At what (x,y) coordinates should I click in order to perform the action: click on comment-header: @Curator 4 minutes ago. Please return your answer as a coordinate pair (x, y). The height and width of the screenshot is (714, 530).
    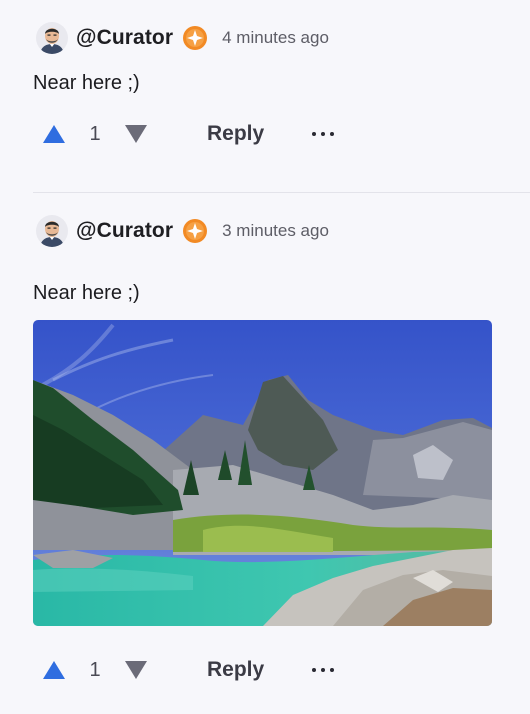
    Looking at the image, I should click on (182, 38).